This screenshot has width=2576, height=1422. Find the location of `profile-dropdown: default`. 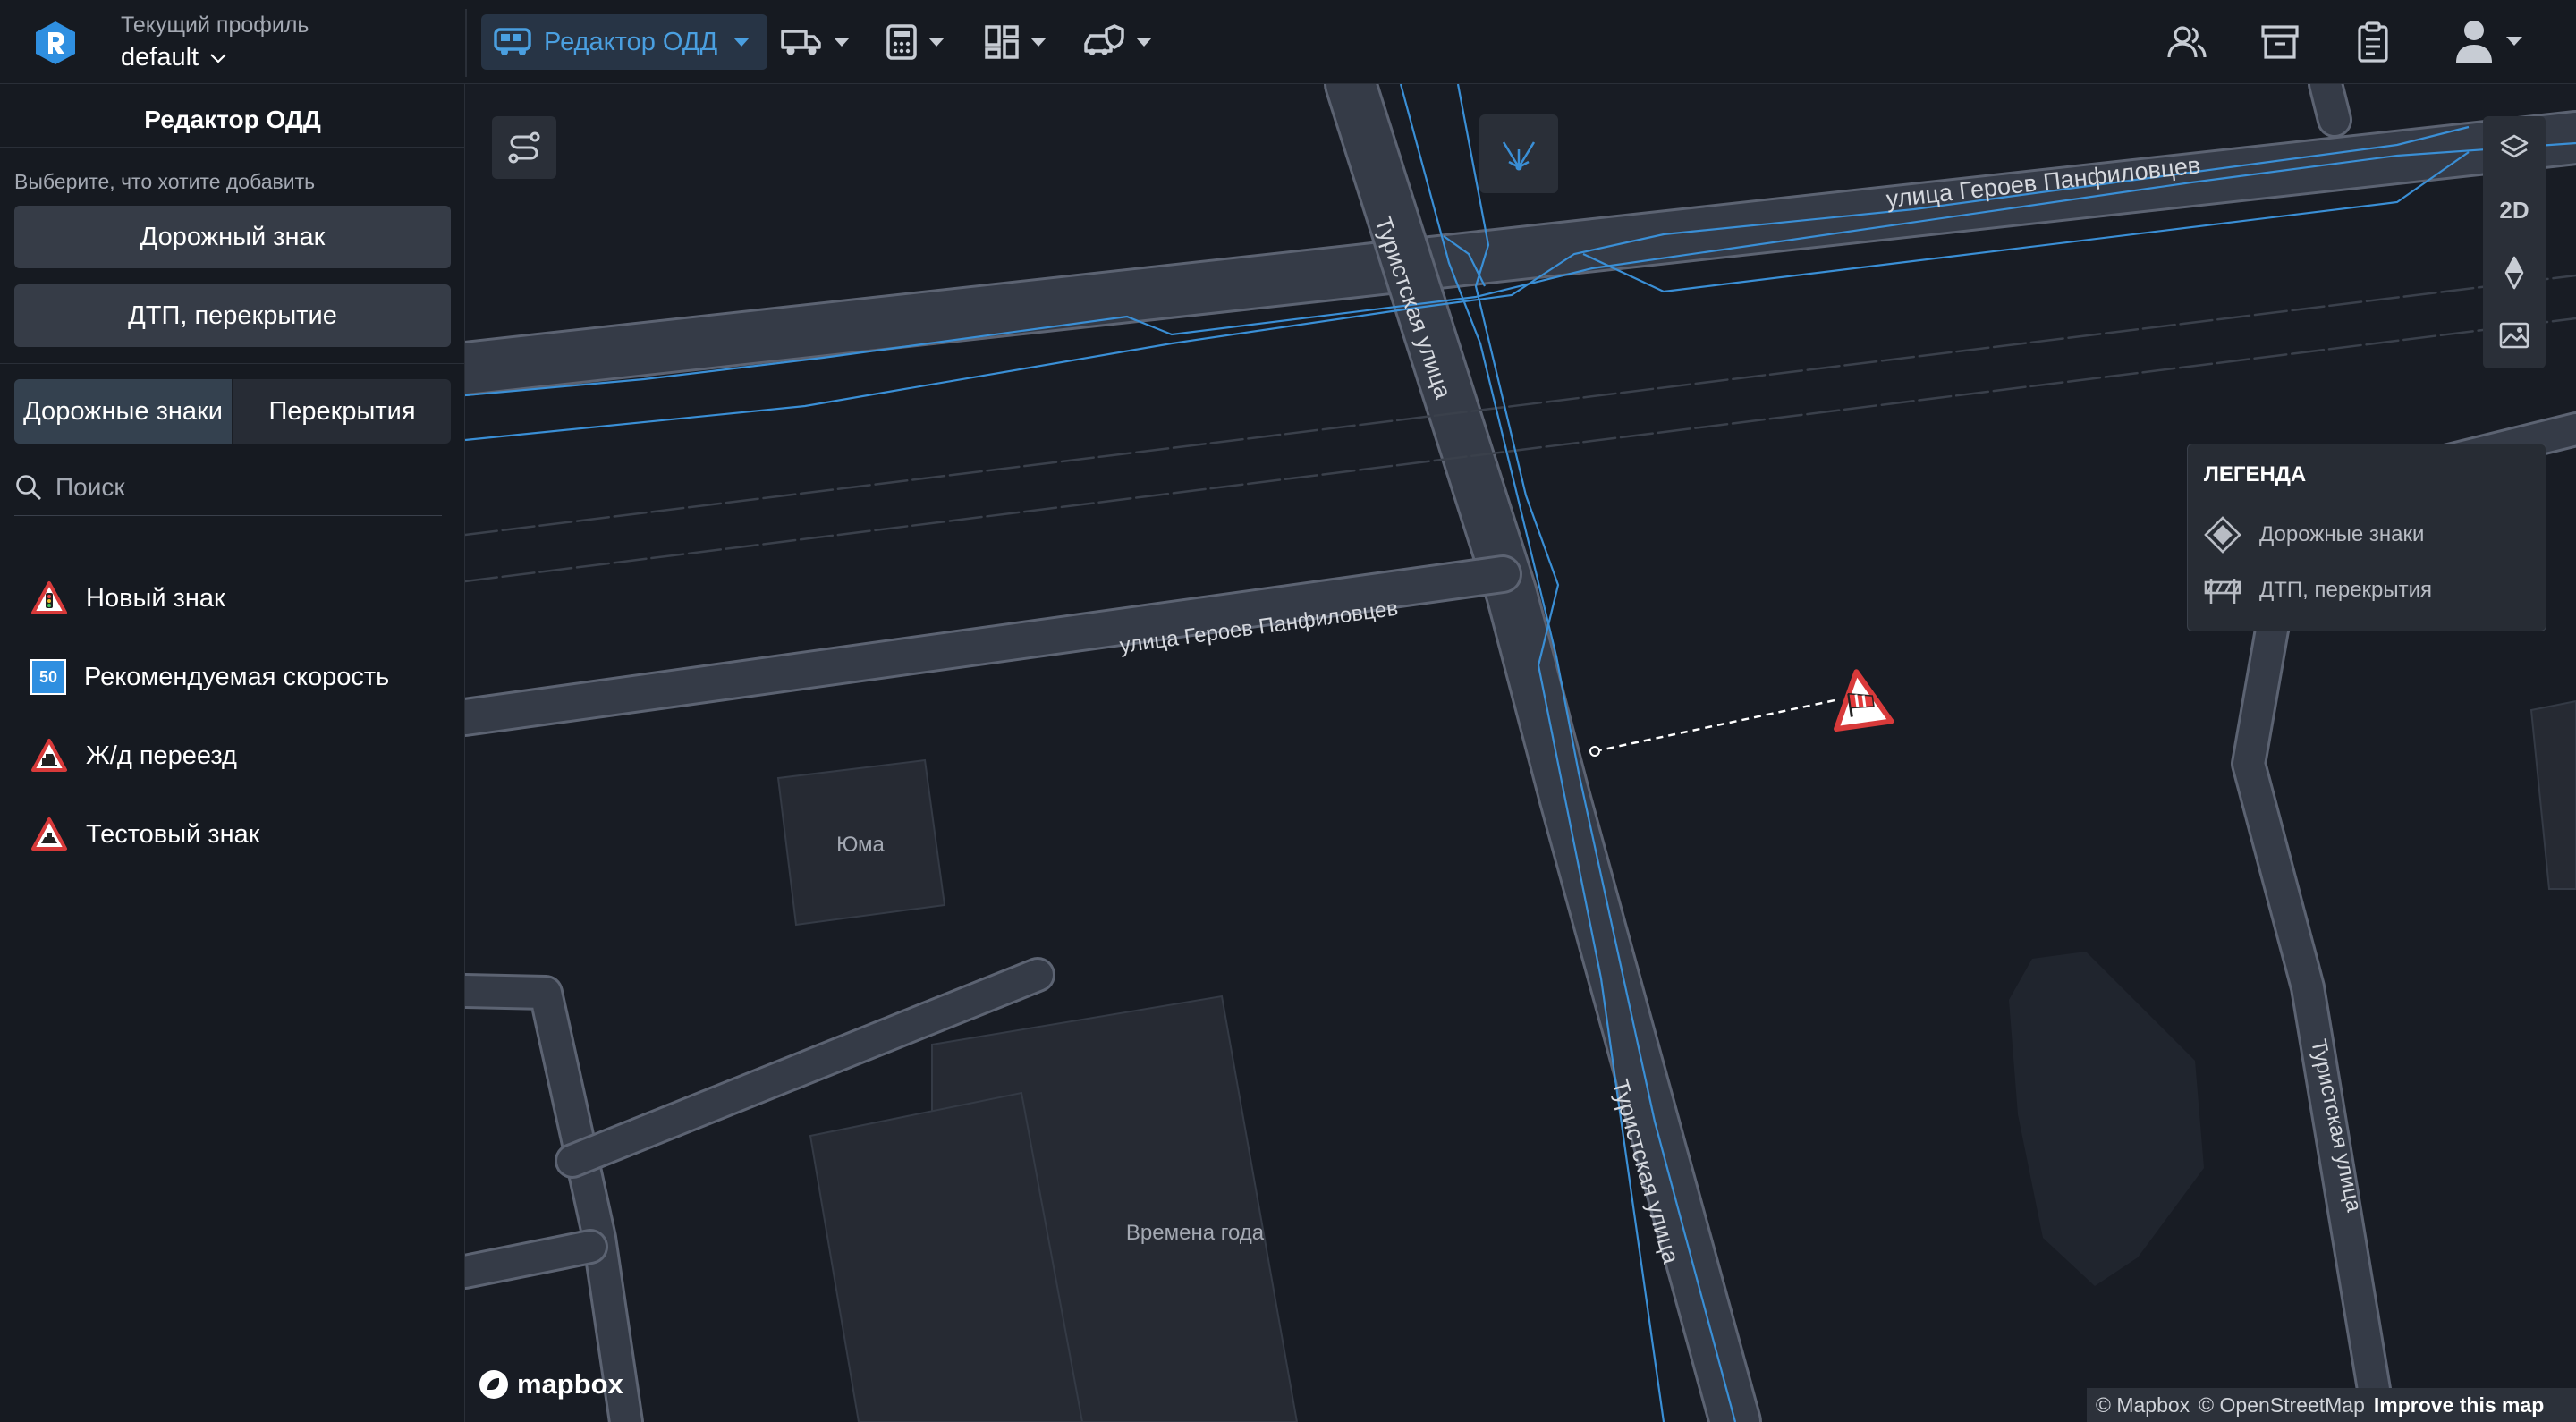

profile-dropdown: default is located at coordinates (174, 57).